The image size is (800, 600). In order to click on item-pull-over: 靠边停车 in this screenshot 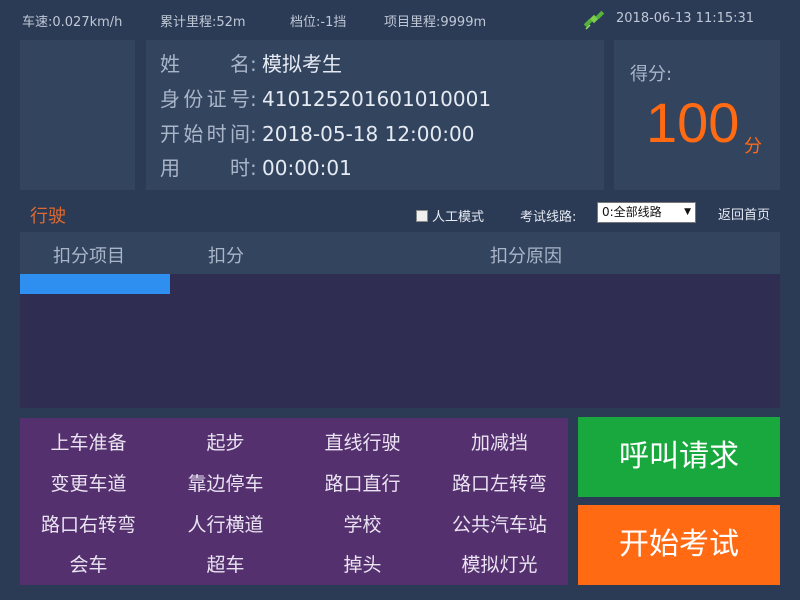, I will do `click(225, 482)`.